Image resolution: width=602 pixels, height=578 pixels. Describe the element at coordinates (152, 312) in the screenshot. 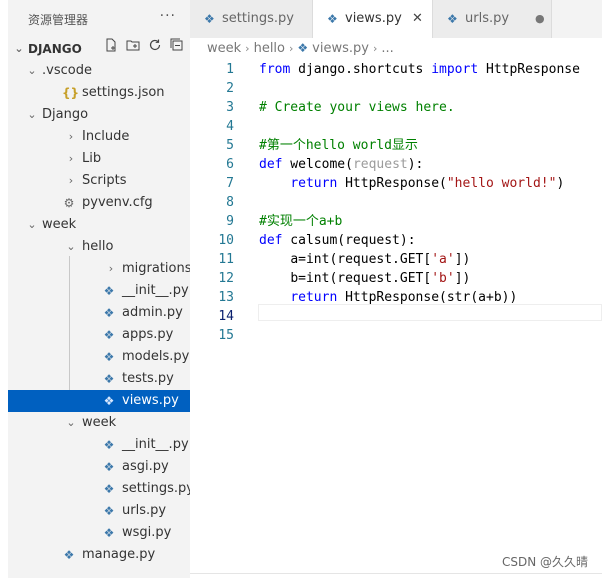

I see `tree-item-label: admin.py` at that location.